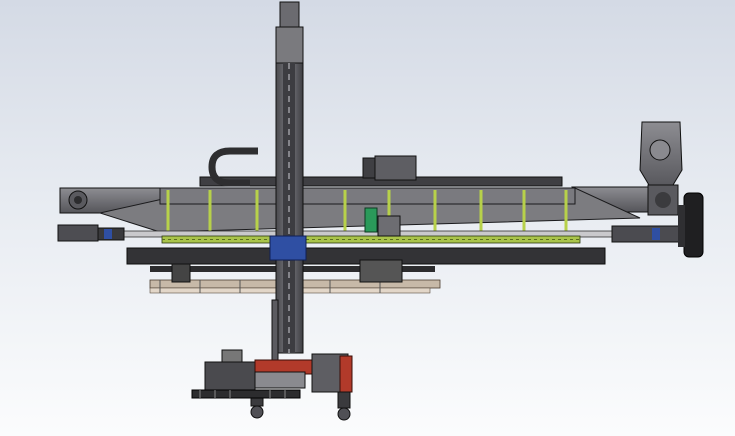 This screenshot has width=735, height=436. What do you see at coordinates (246, 394) in the screenshot?
I see `cable-chain` at bounding box center [246, 394].